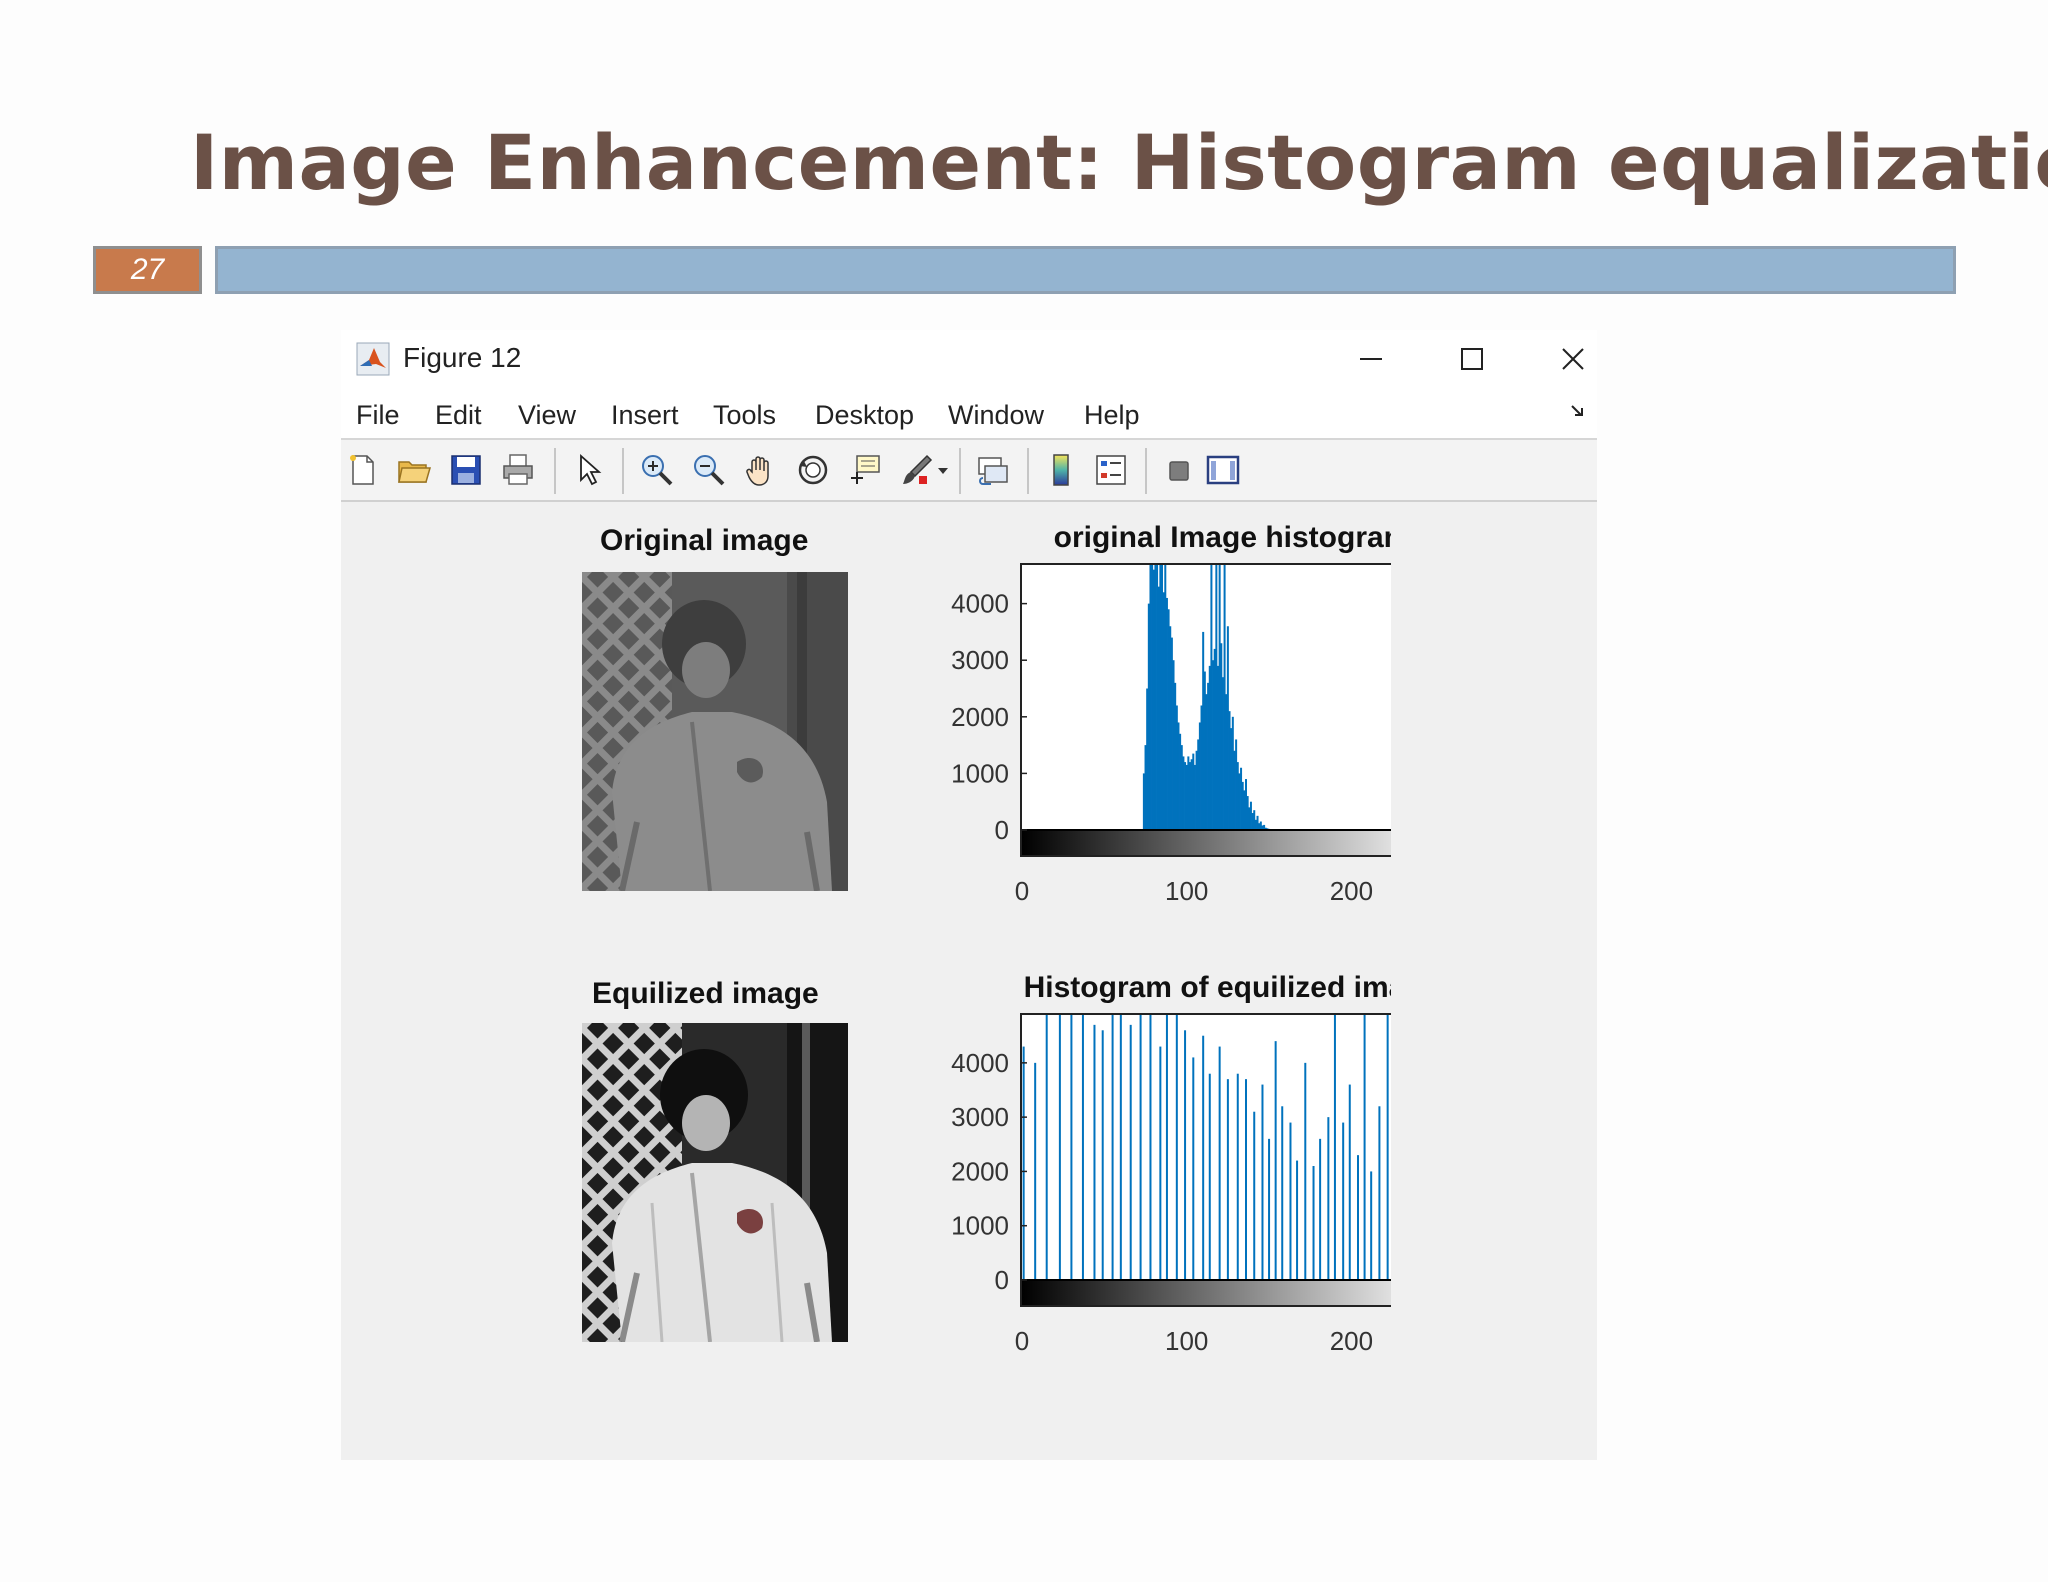 This screenshot has height=1582, width=2048. Describe the element at coordinates (363, 470) in the screenshot. I see `new-figure-icon` at that location.